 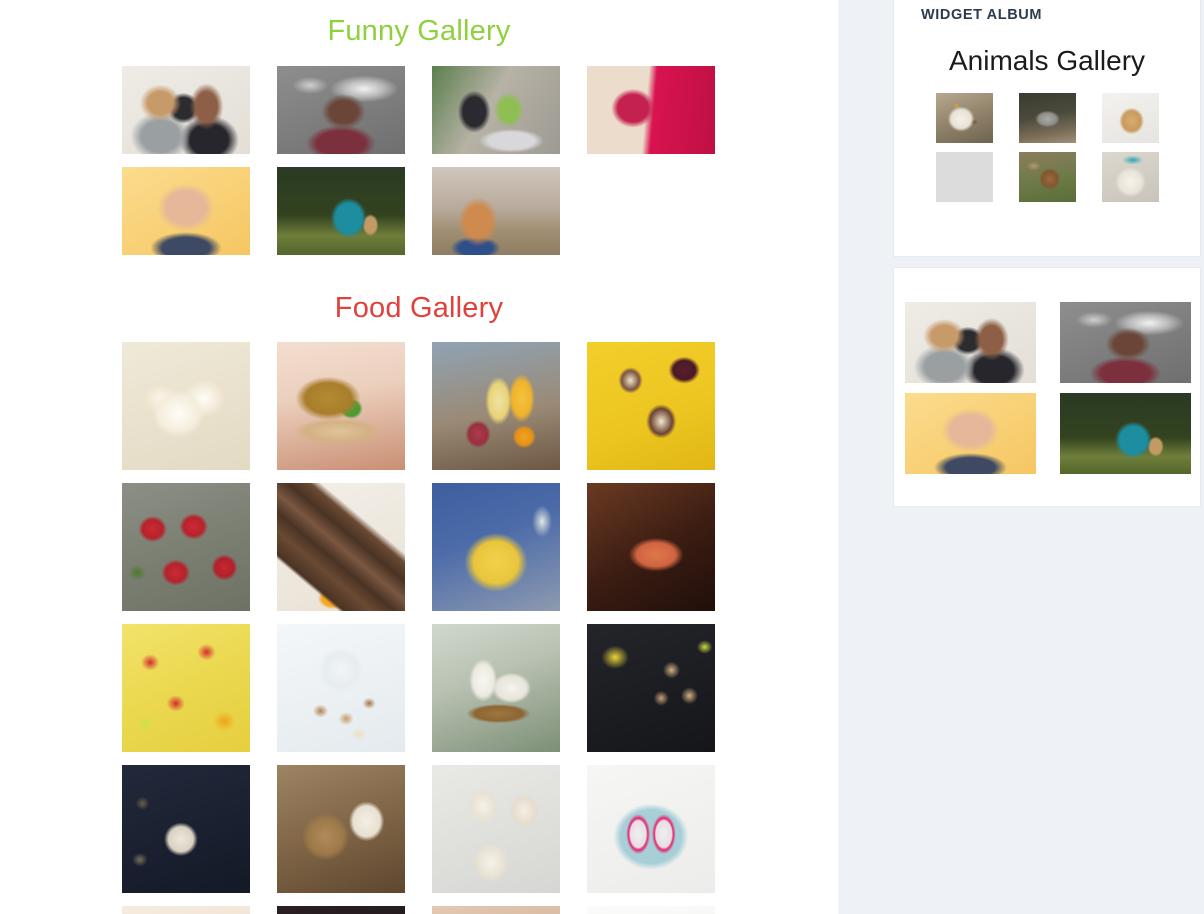 I want to click on animals-widget-card: WIDGET ALBUM Animals Gallery, so click(x=1047, y=128).